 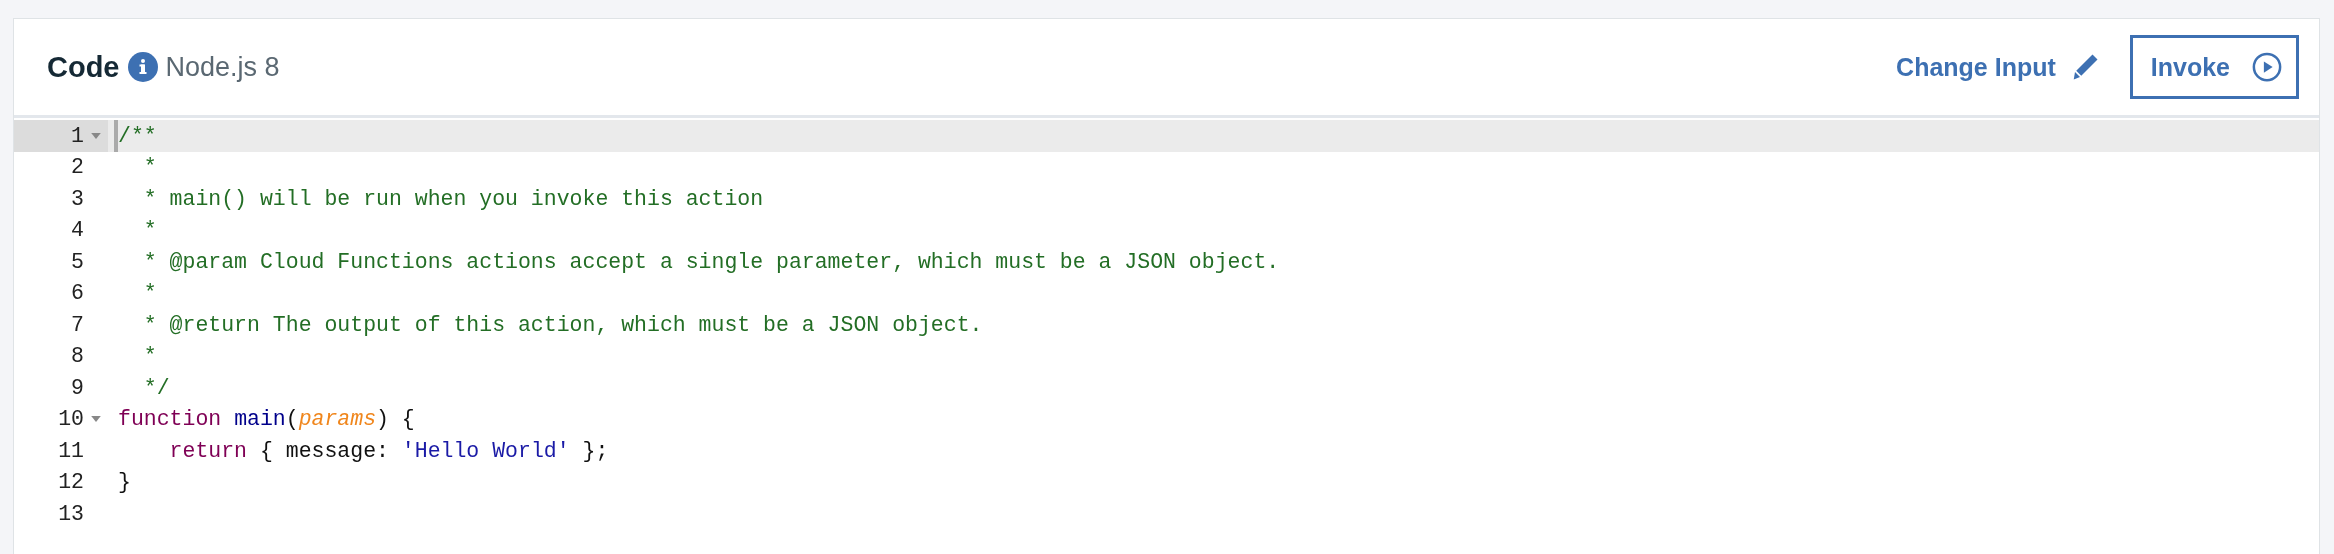 What do you see at coordinates (453, 199) in the screenshot?
I see `code-line: * main() will be run when you invoke this action` at bounding box center [453, 199].